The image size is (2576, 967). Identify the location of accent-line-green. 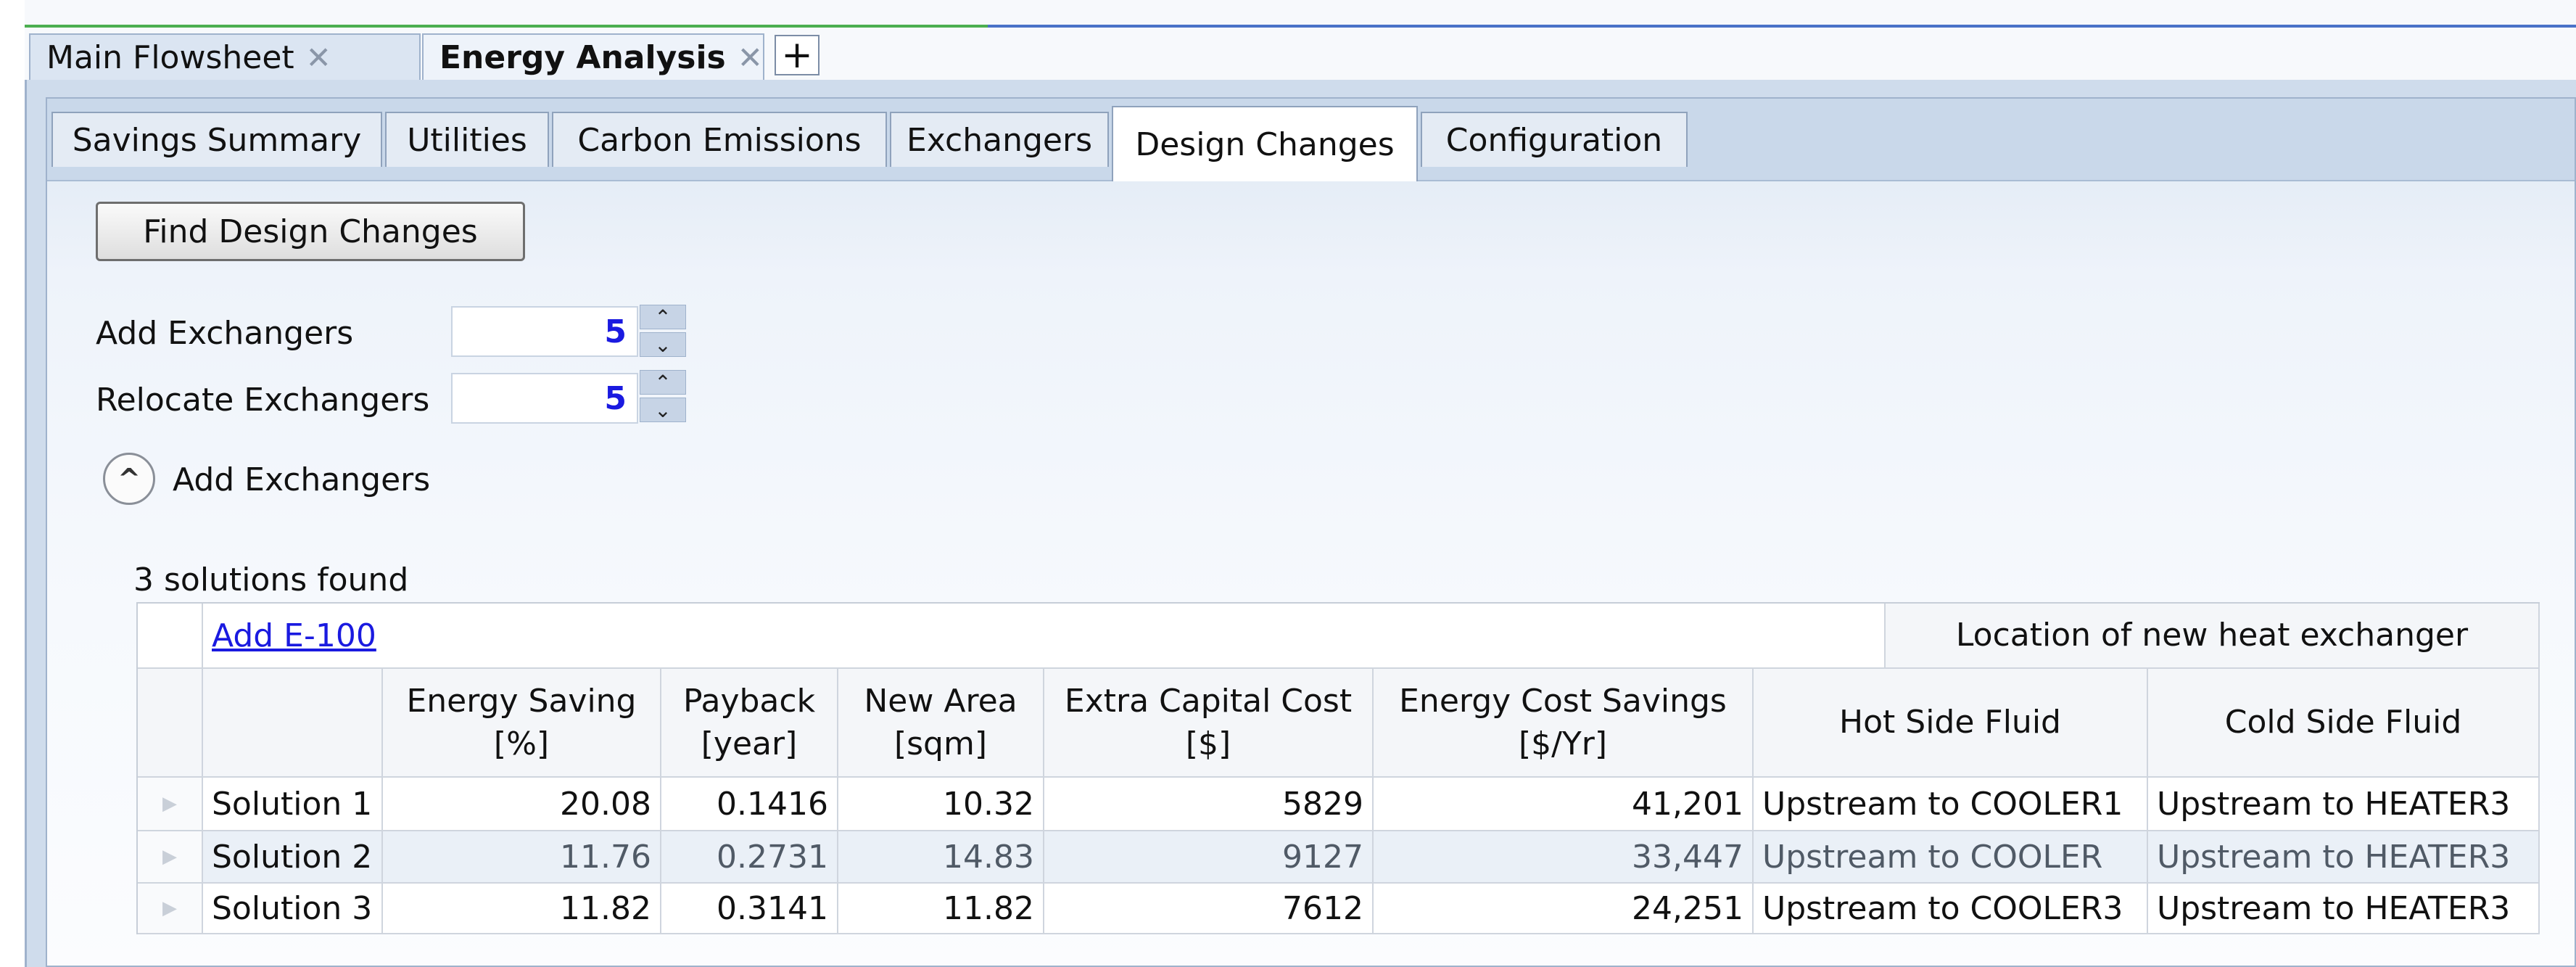
(506, 26).